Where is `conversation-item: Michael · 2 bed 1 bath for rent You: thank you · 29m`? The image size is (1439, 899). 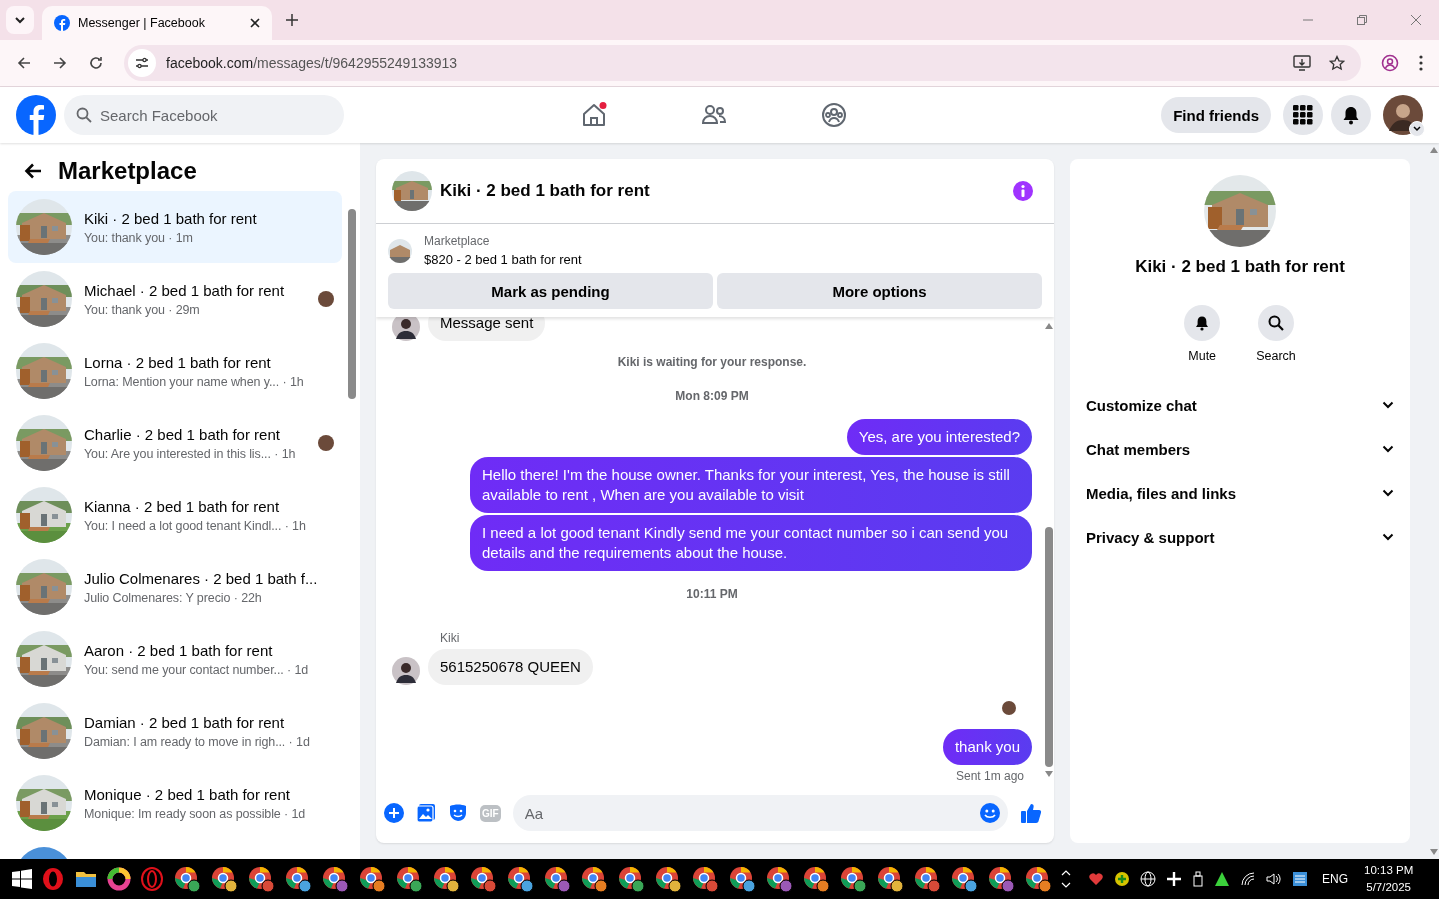 conversation-item: Michael · 2 bed 1 bath for rent You: thank you · 29m is located at coordinates (175, 299).